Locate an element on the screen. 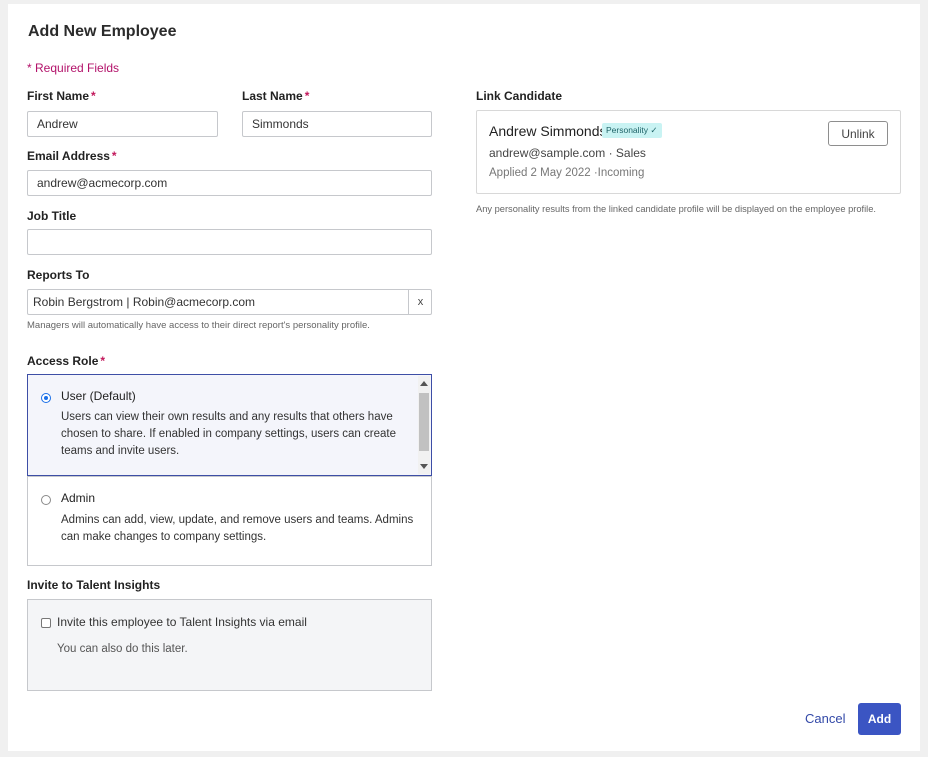 Image resolution: width=928 pixels, height=757 pixels. page-title: Add New Employee is located at coordinates (102, 31).